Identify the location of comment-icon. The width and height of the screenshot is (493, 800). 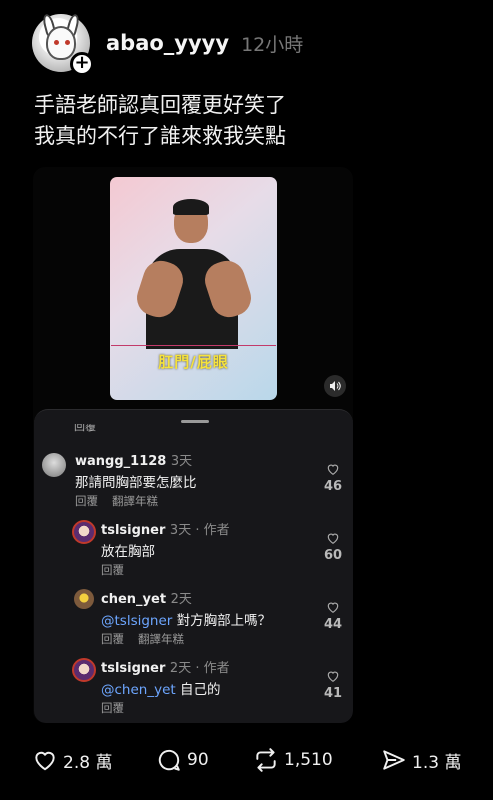
(169, 760).